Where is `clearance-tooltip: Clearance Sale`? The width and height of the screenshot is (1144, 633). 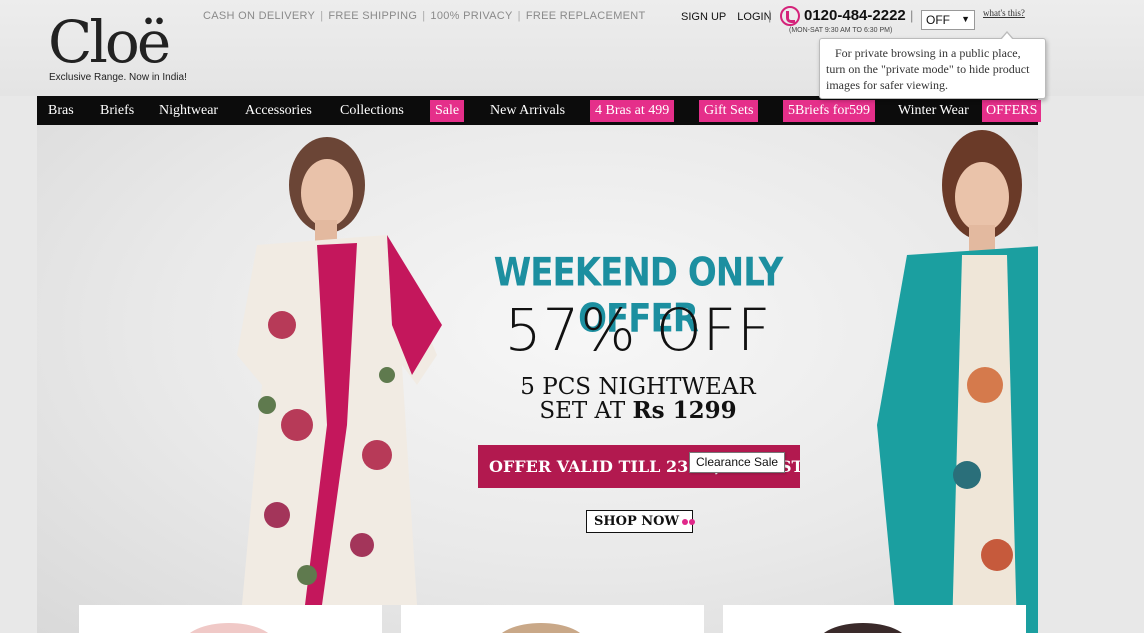
clearance-tooltip: Clearance Sale is located at coordinates (737, 462).